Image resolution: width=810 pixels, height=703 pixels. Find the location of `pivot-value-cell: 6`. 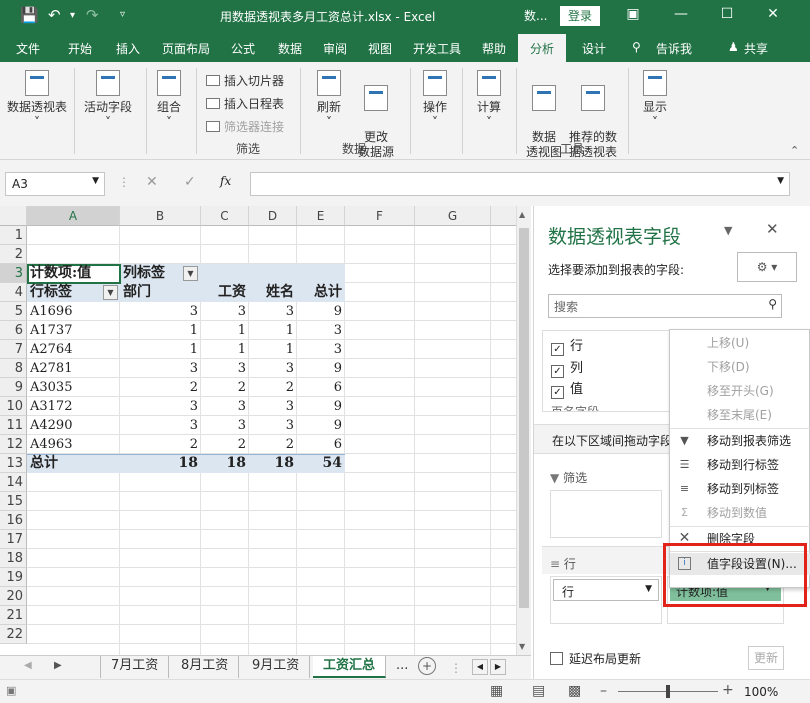

pivot-value-cell: 6 is located at coordinates (321, 444).